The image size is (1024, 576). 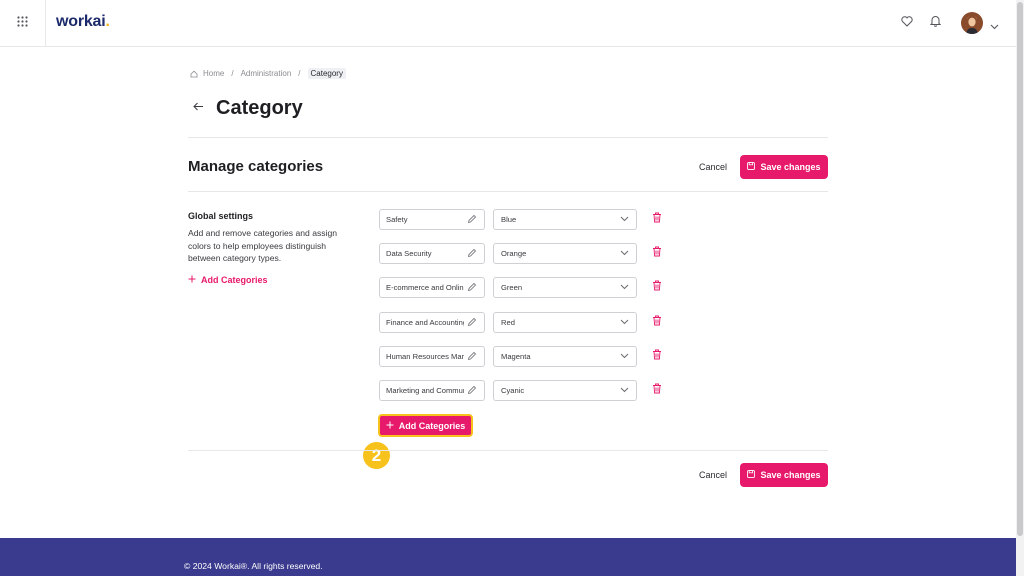 I want to click on account-menu-toggle, so click(x=994, y=26).